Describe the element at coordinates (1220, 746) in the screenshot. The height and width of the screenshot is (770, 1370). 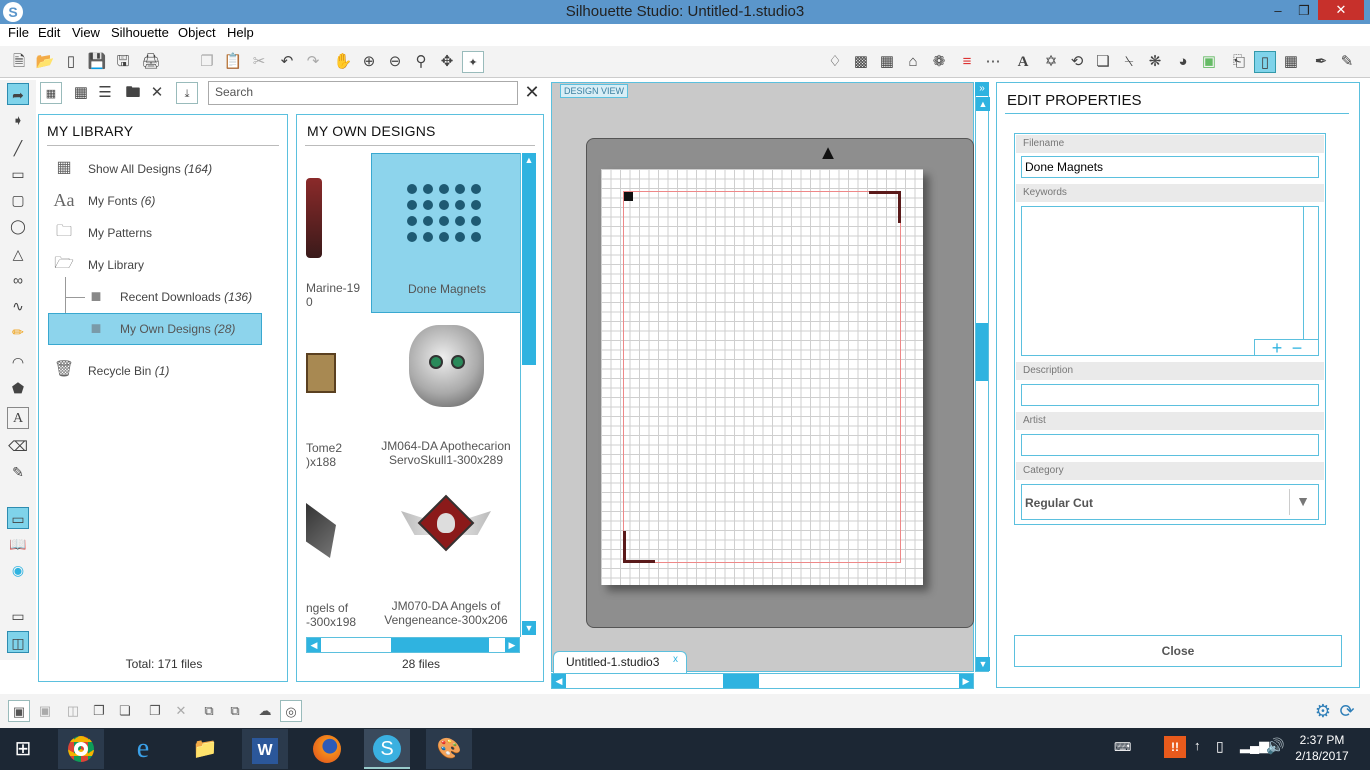
I see `device-icon: ▯` at that location.